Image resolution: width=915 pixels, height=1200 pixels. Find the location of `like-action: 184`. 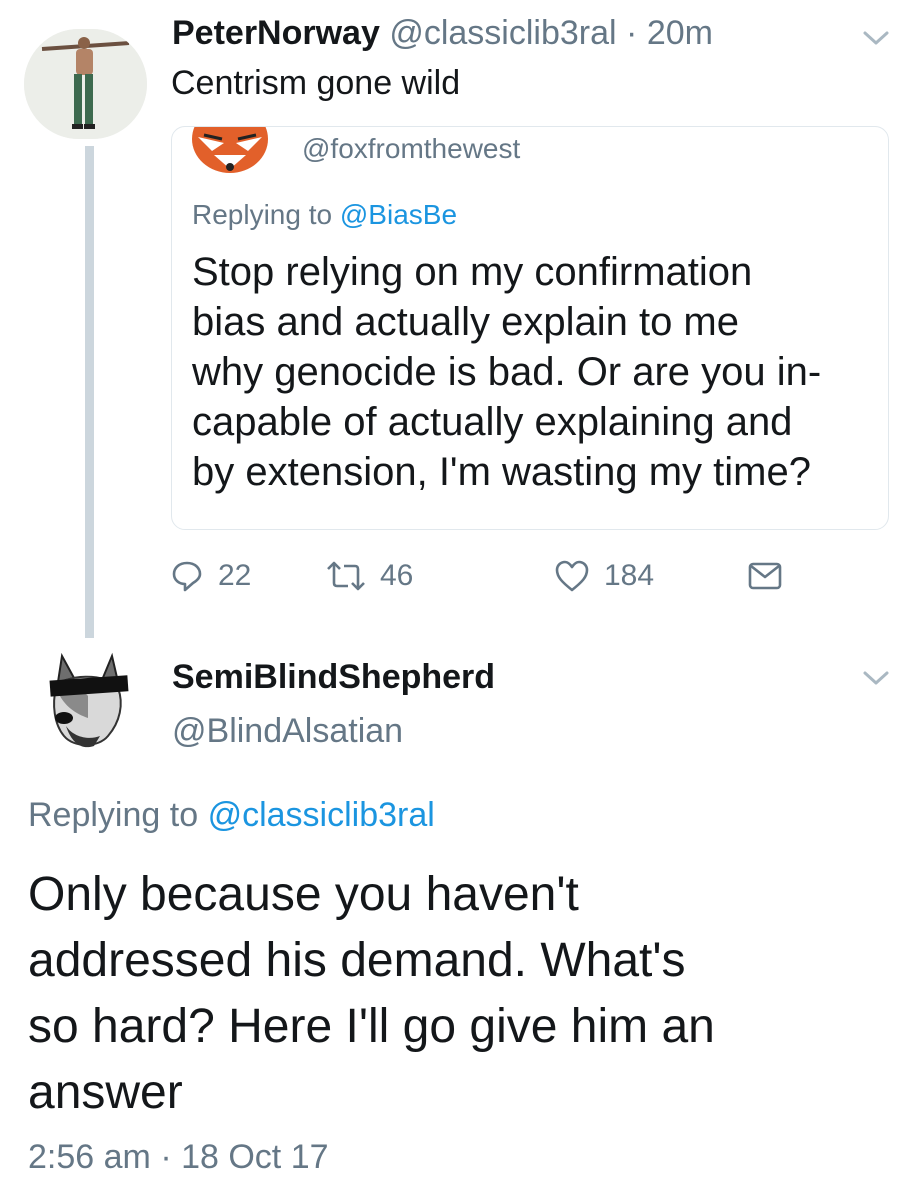

like-action: 184 is located at coordinates (604, 576).